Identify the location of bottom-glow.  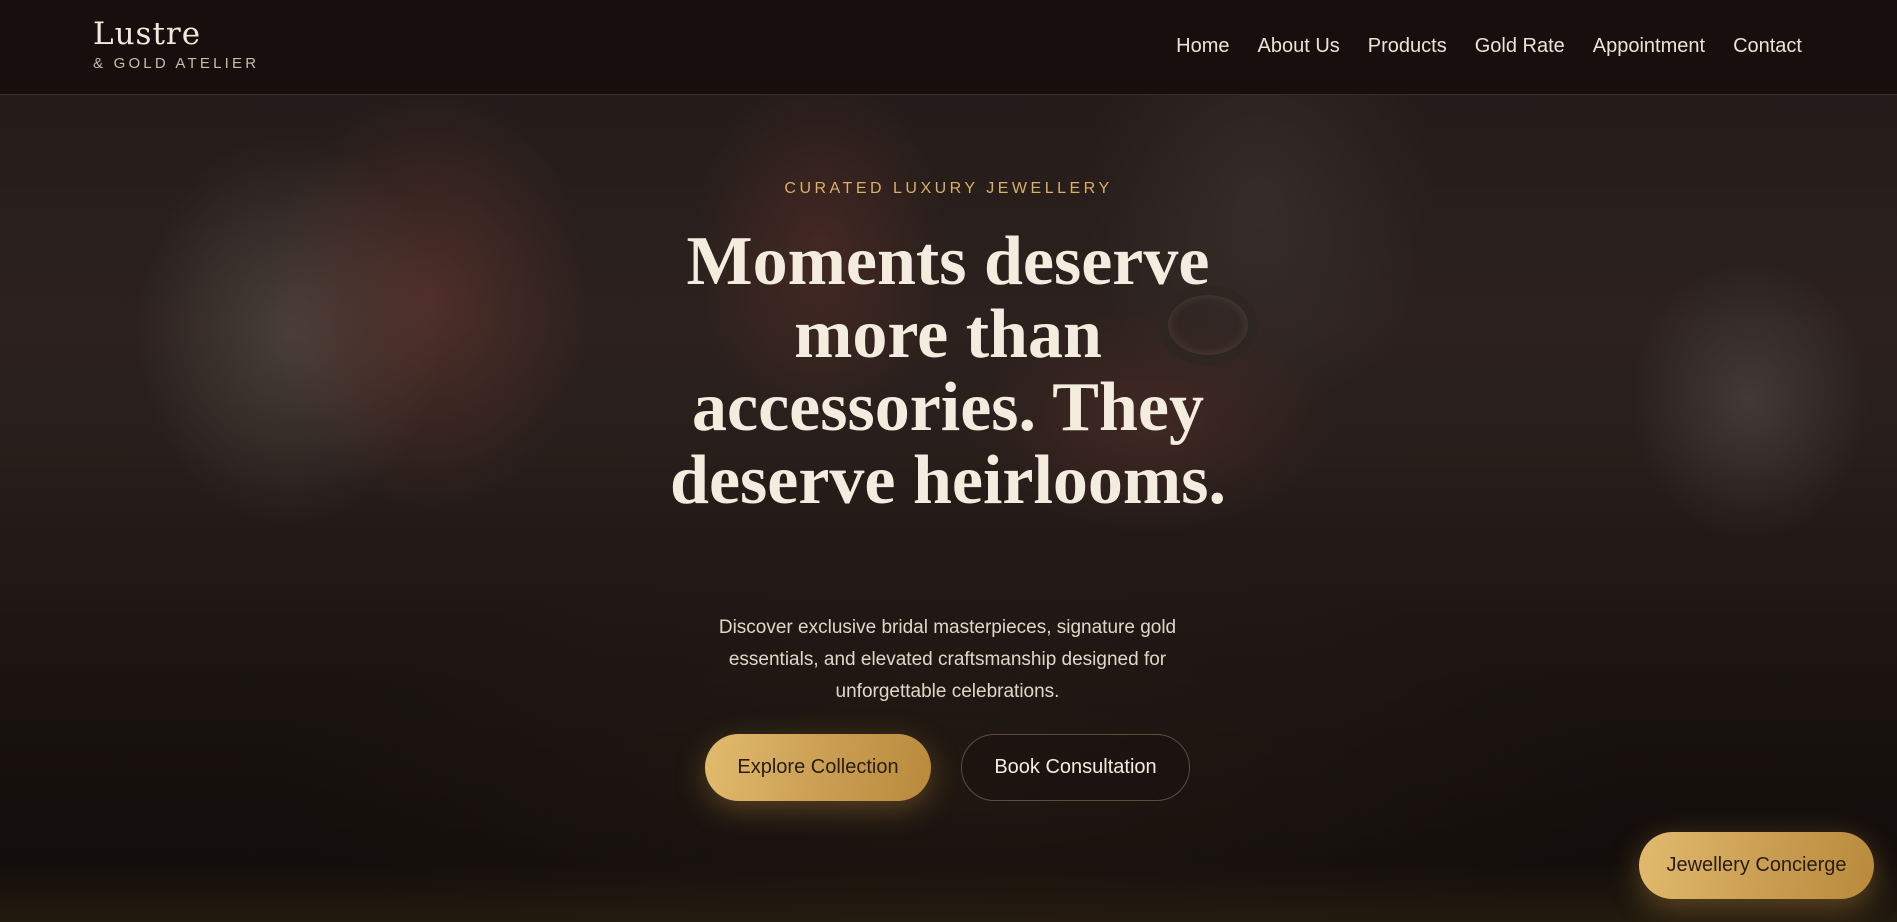
(948, 892).